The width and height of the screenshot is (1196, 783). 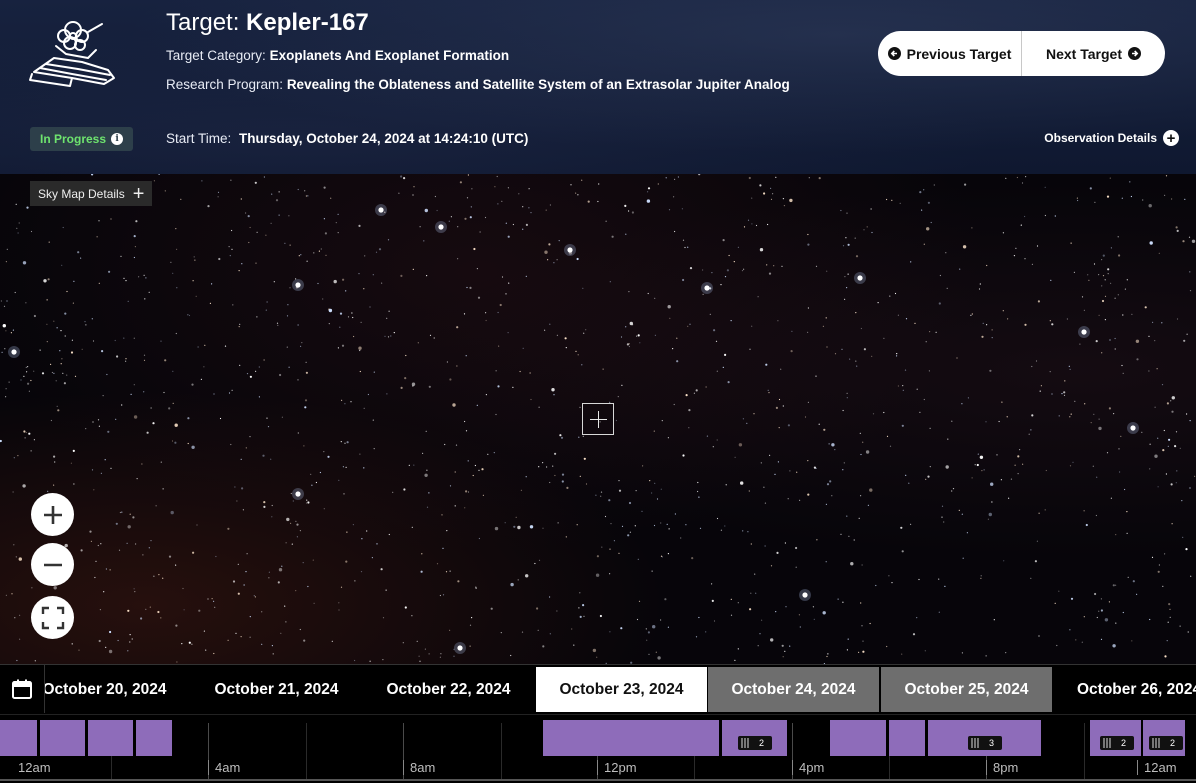 I want to click on date-tab: October 21, 2024, so click(x=276, y=689).